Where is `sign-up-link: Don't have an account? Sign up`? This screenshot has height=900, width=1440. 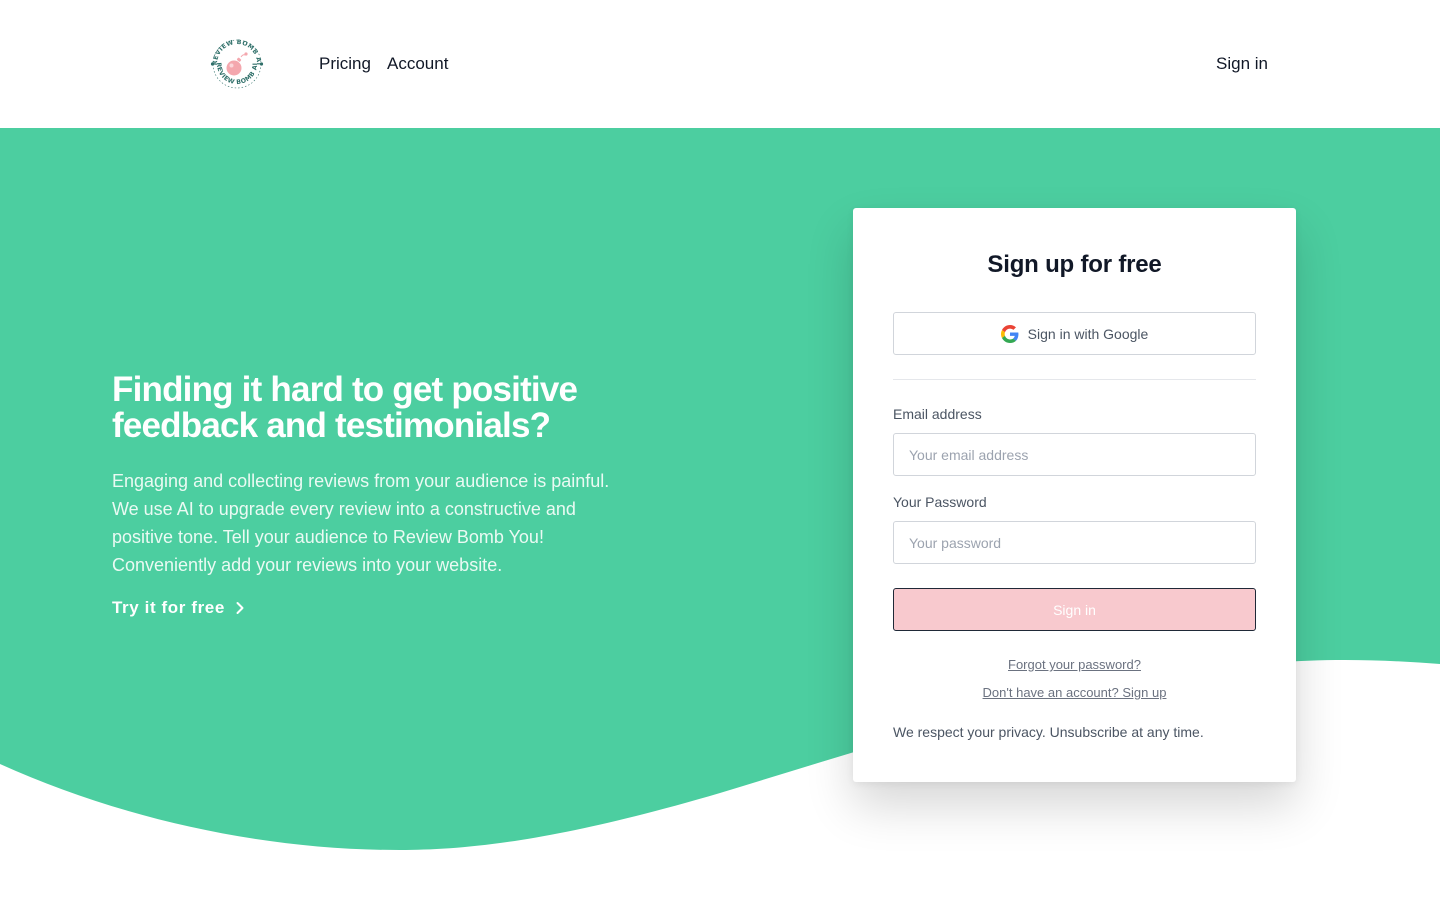
sign-up-link: Don't have an account? Sign up is located at coordinates (1074, 692).